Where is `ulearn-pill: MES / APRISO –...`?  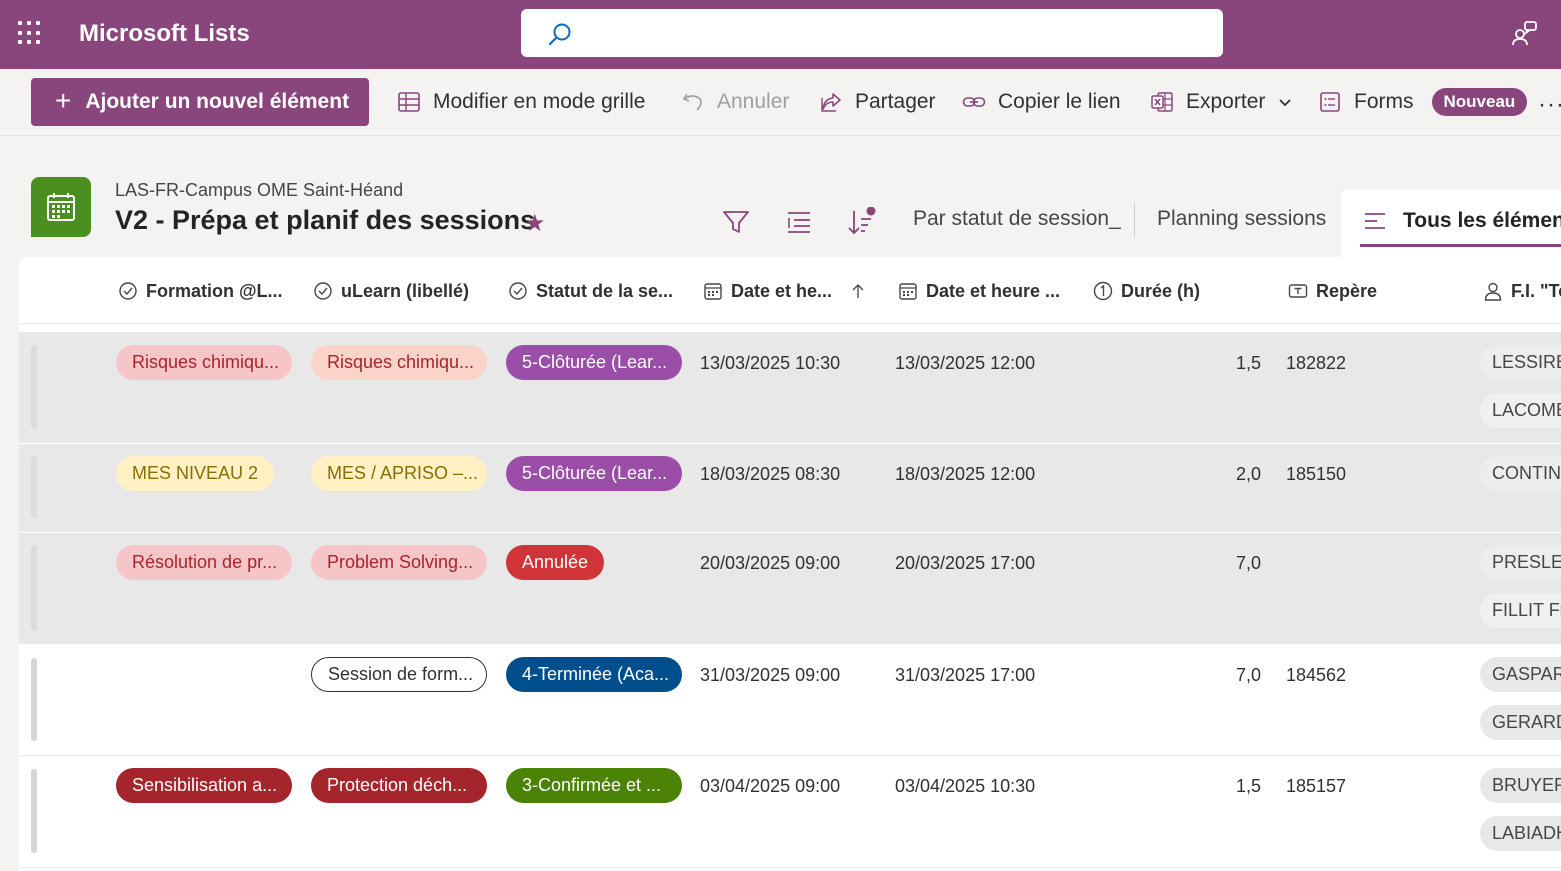 ulearn-pill: MES / APRISO –... is located at coordinates (399, 473).